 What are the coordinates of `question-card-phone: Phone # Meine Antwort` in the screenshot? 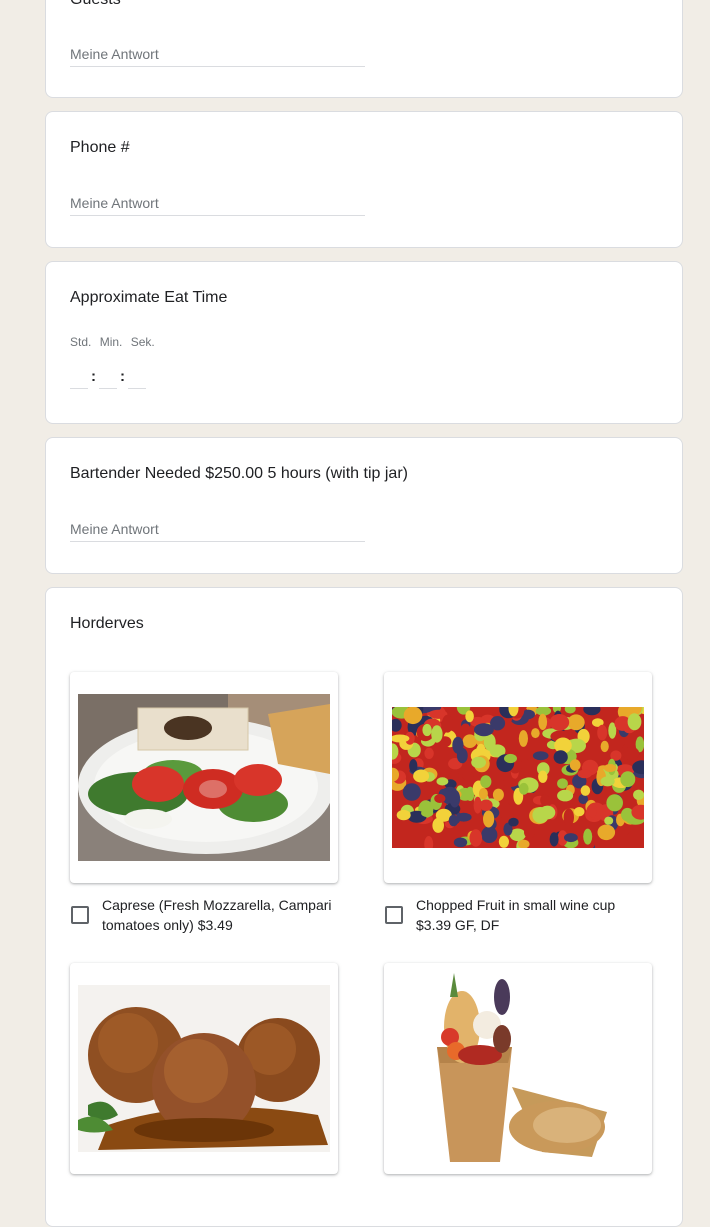 It's located at (364, 179).